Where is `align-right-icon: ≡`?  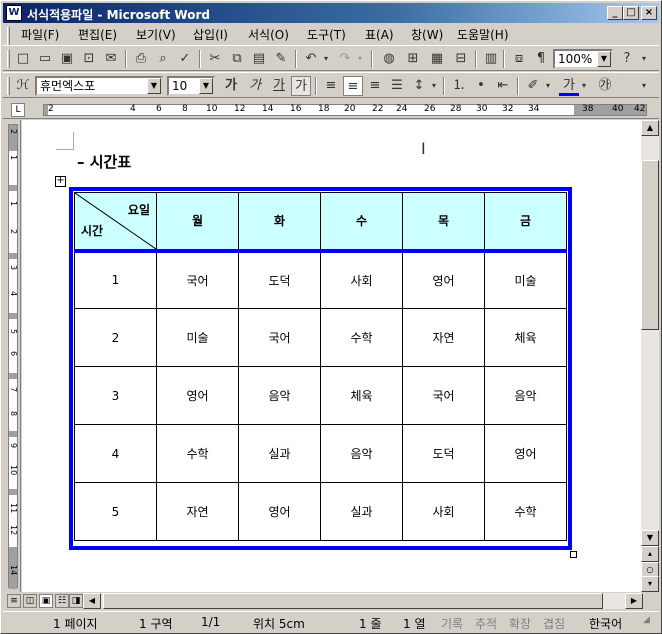
align-right-icon: ≡ is located at coordinates (375, 86).